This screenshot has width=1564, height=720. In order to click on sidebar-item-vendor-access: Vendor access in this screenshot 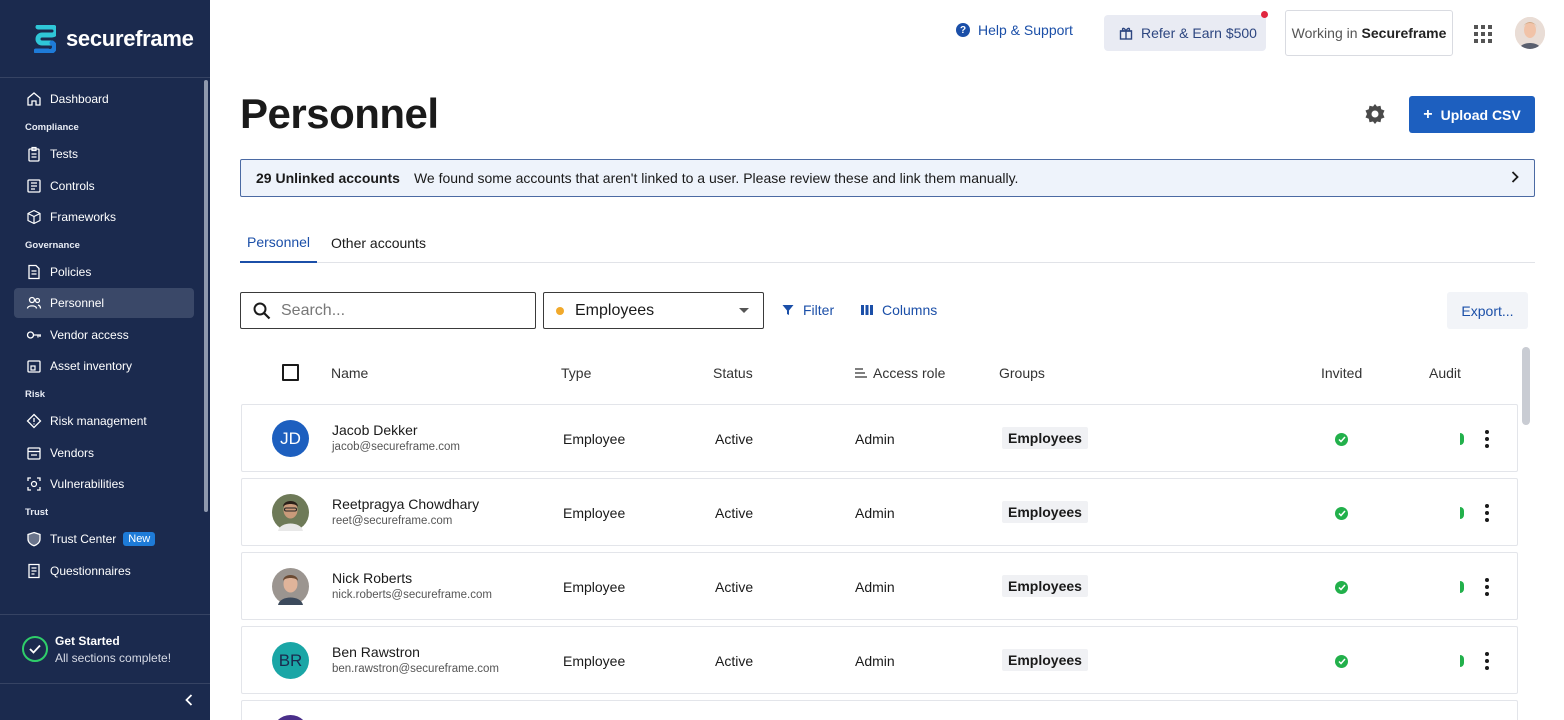, I will do `click(104, 335)`.